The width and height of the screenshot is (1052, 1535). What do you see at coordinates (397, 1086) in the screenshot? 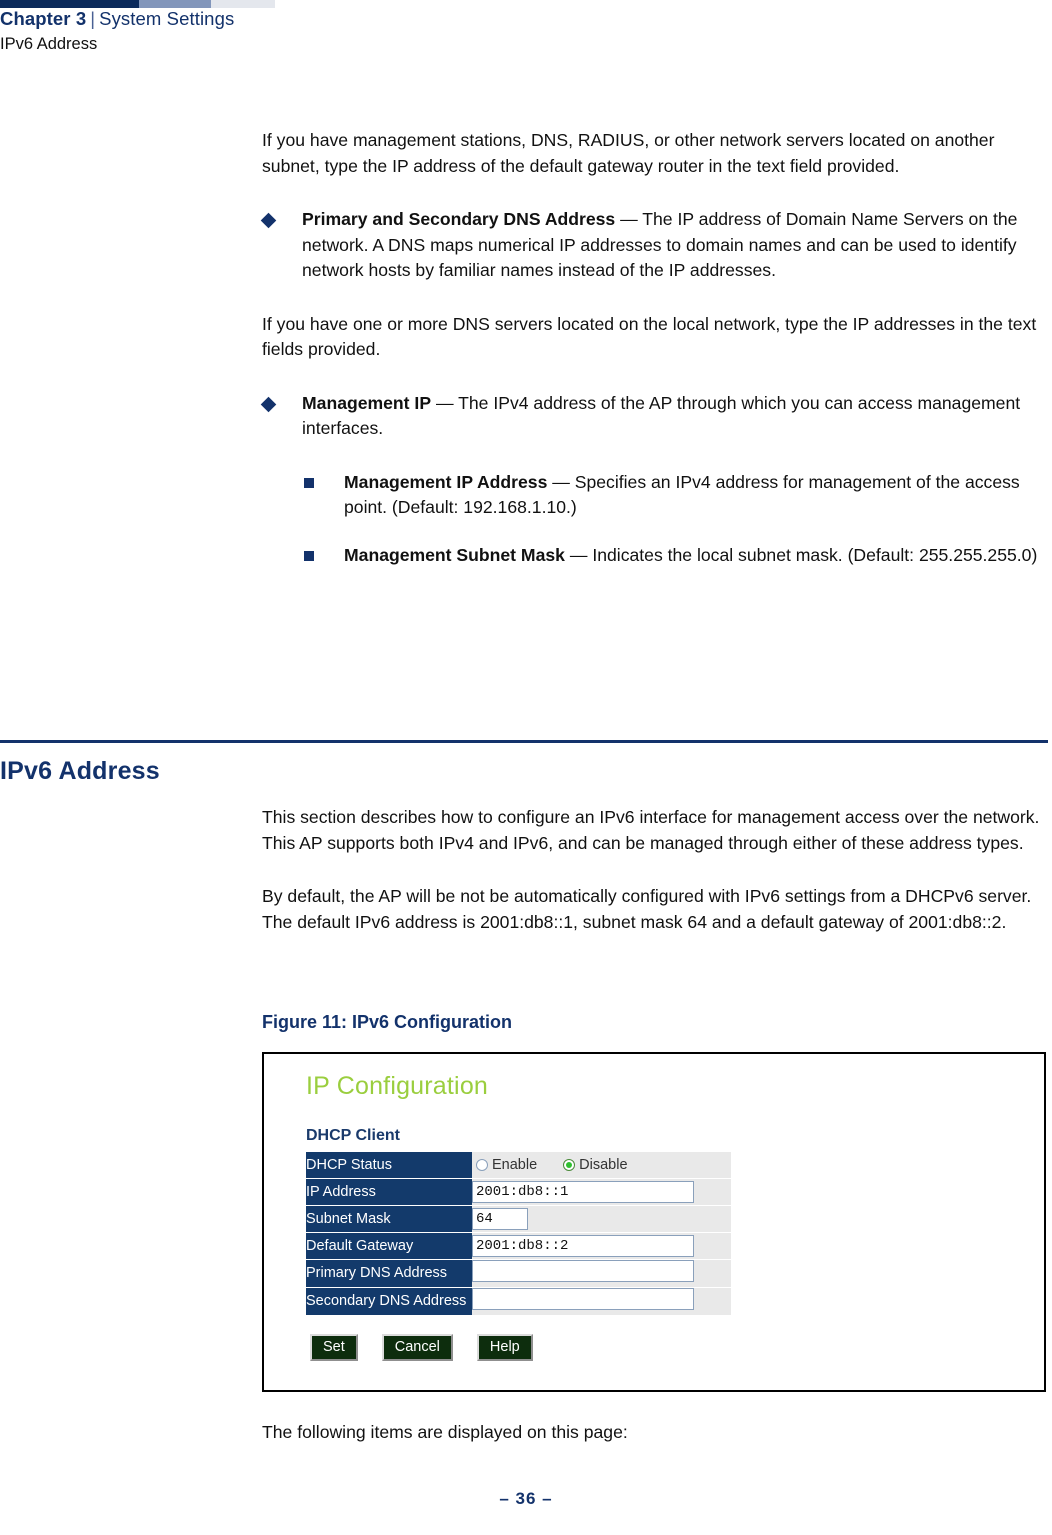
I see `ui-page-title: IP Configuration` at bounding box center [397, 1086].